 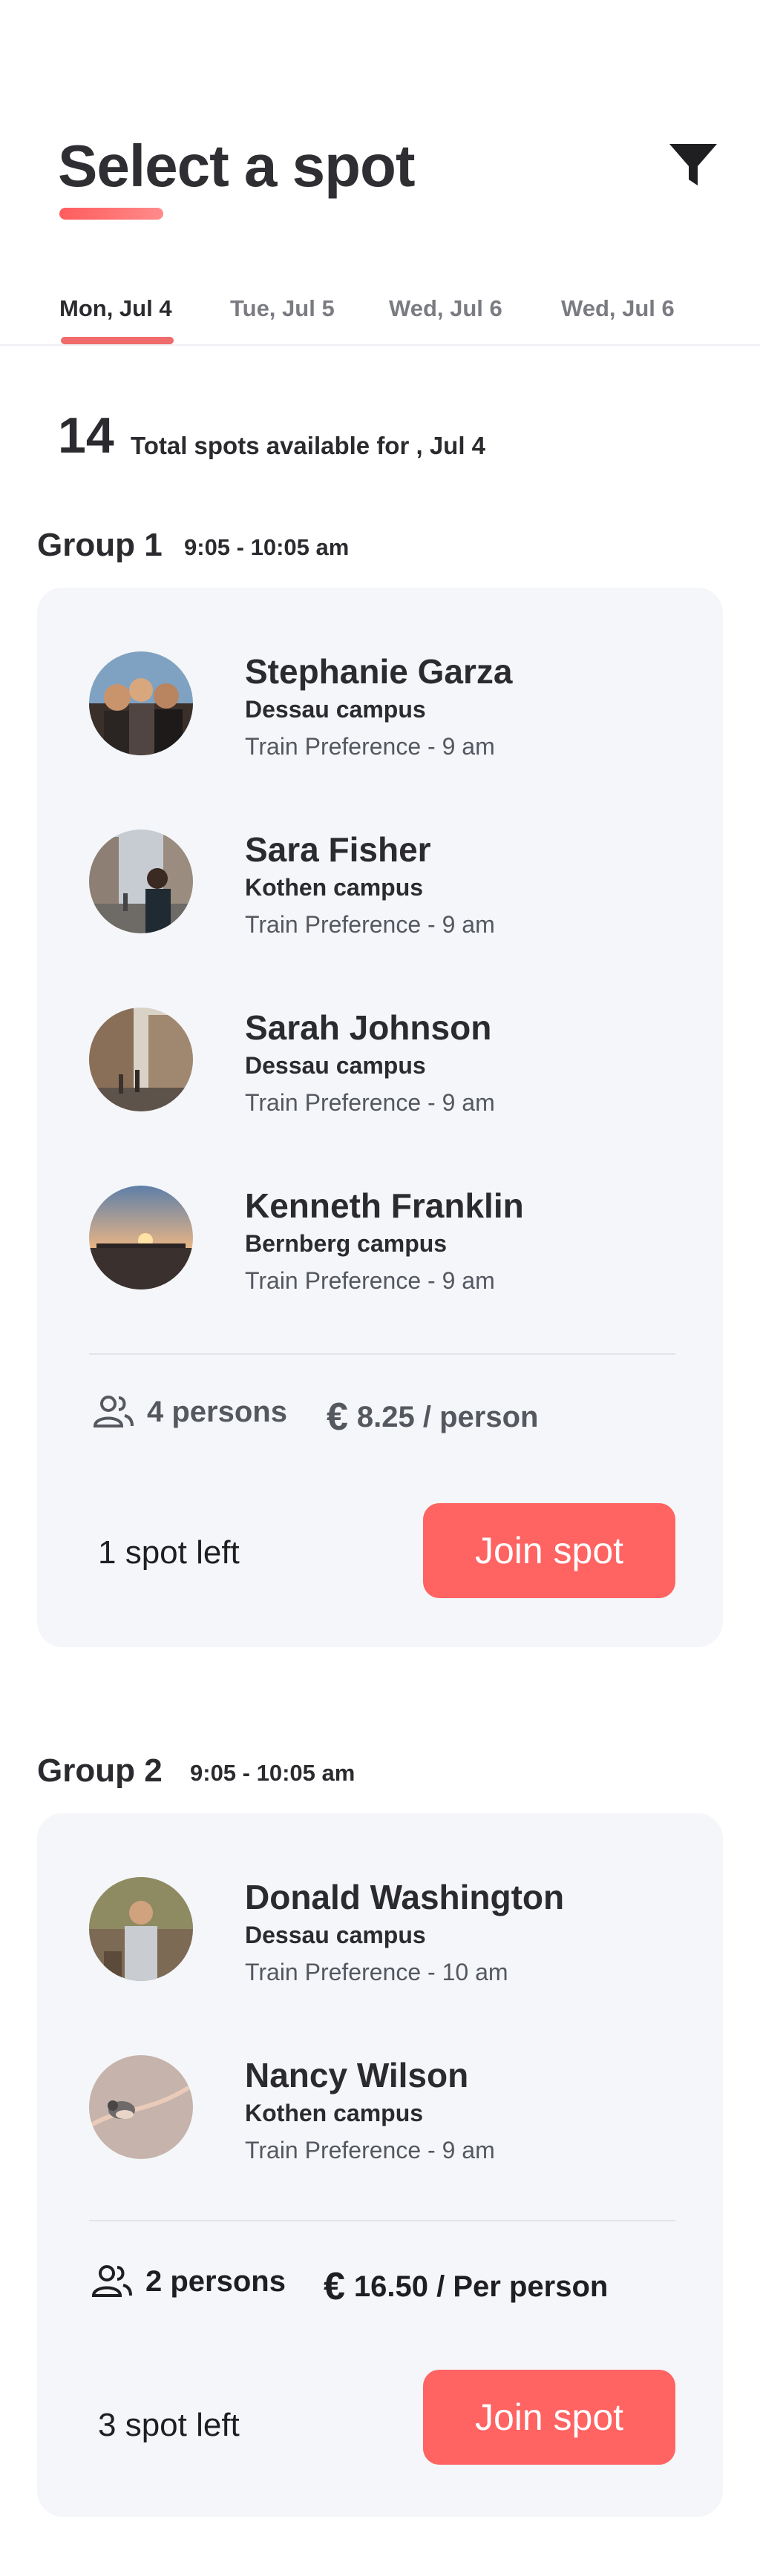 What do you see at coordinates (100, 1770) in the screenshot?
I see `group-2-title: Group 2` at bounding box center [100, 1770].